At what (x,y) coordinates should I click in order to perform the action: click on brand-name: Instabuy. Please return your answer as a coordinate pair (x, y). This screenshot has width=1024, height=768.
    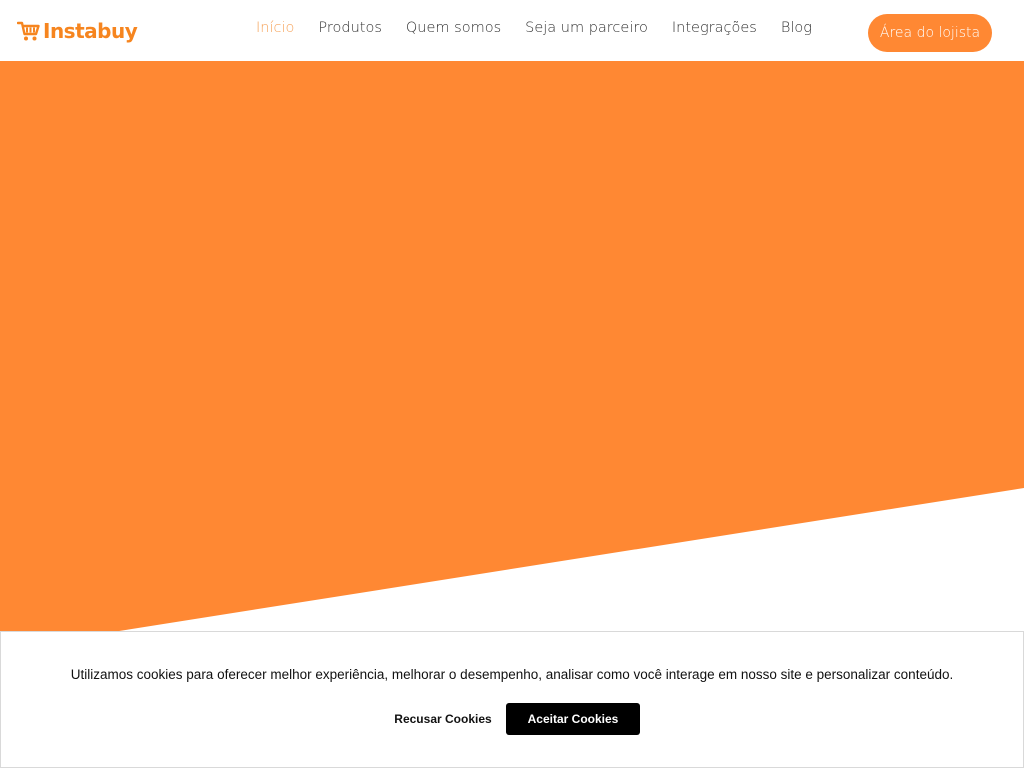
    Looking at the image, I should click on (90, 31).